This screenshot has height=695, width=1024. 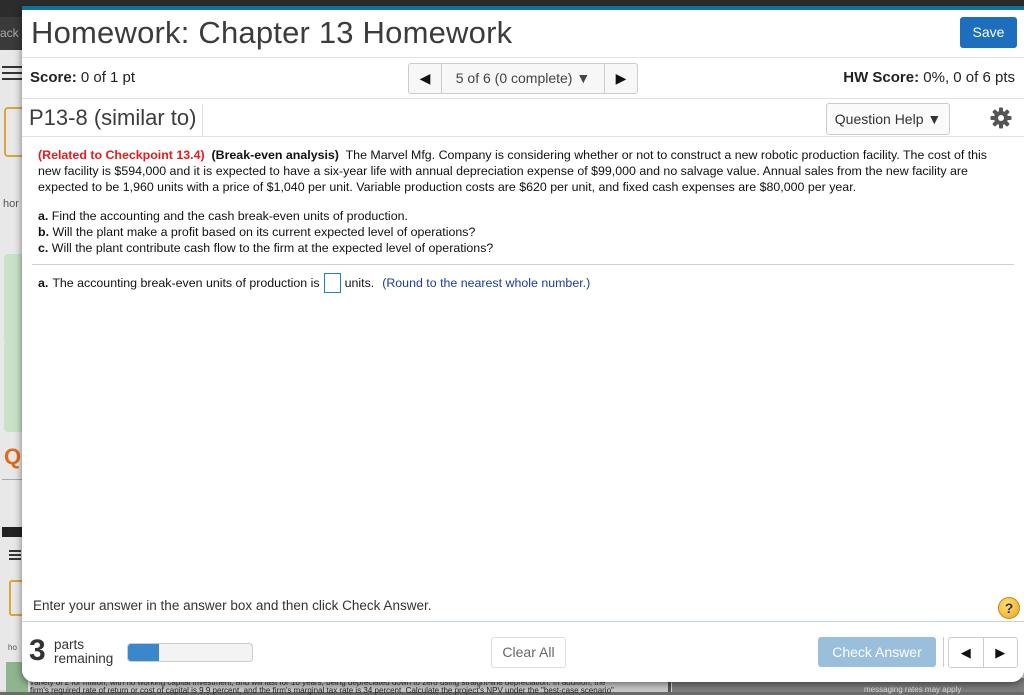 What do you see at coordinates (143, 652) in the screenshot?
I see `progress-bar-fill` at bounding box center [143, 652].